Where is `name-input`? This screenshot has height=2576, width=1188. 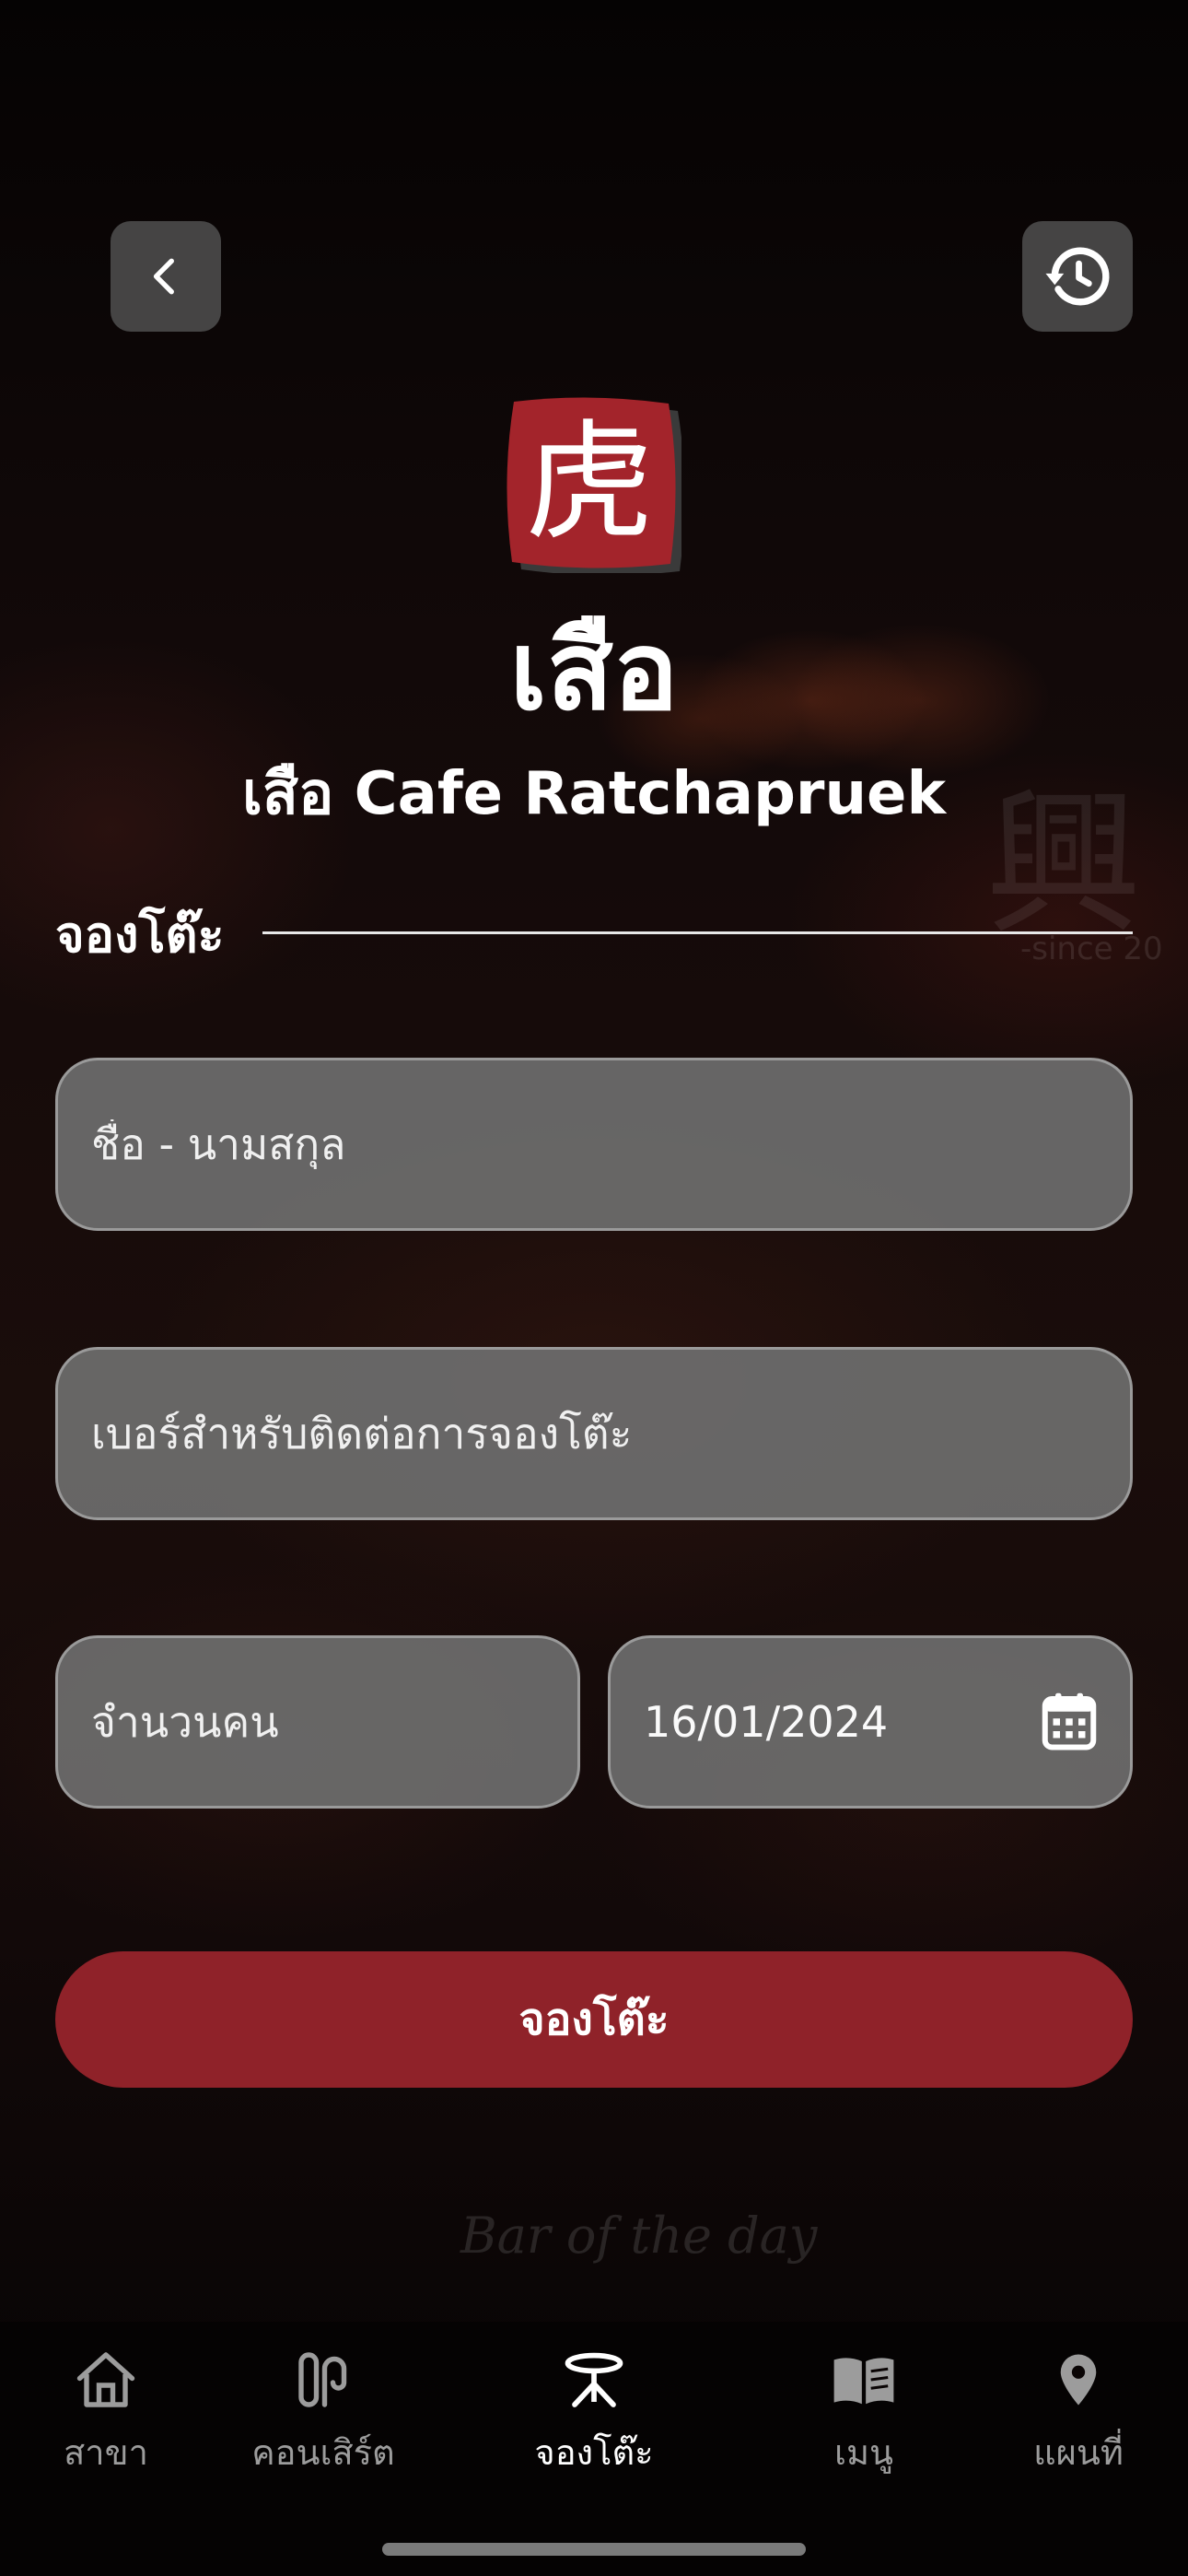
name-input is located at coordinates (594, 1144).